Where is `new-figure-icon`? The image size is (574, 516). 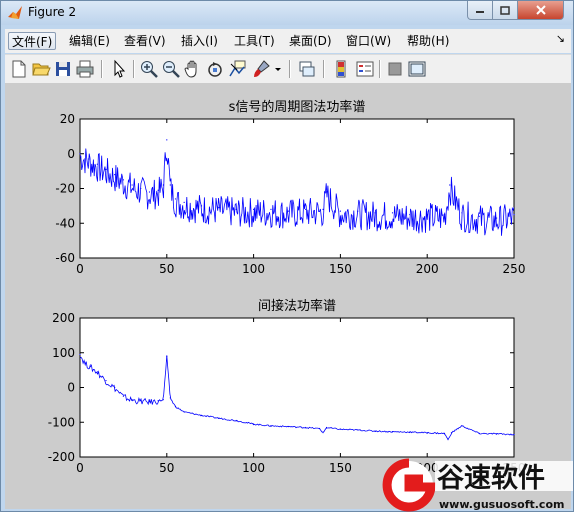
new-figure-icon is located at coordinates (19, 69).